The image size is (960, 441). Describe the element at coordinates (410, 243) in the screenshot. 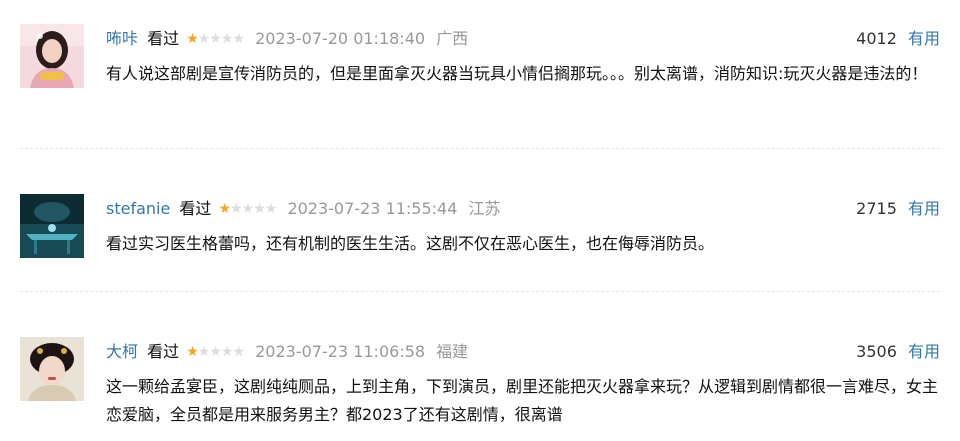

I see `comment-content: 看过实习医生格蕾吗，还有机制的医生生活。这剧不仅在恶心医生，也在侮辱消防员。` at that location.